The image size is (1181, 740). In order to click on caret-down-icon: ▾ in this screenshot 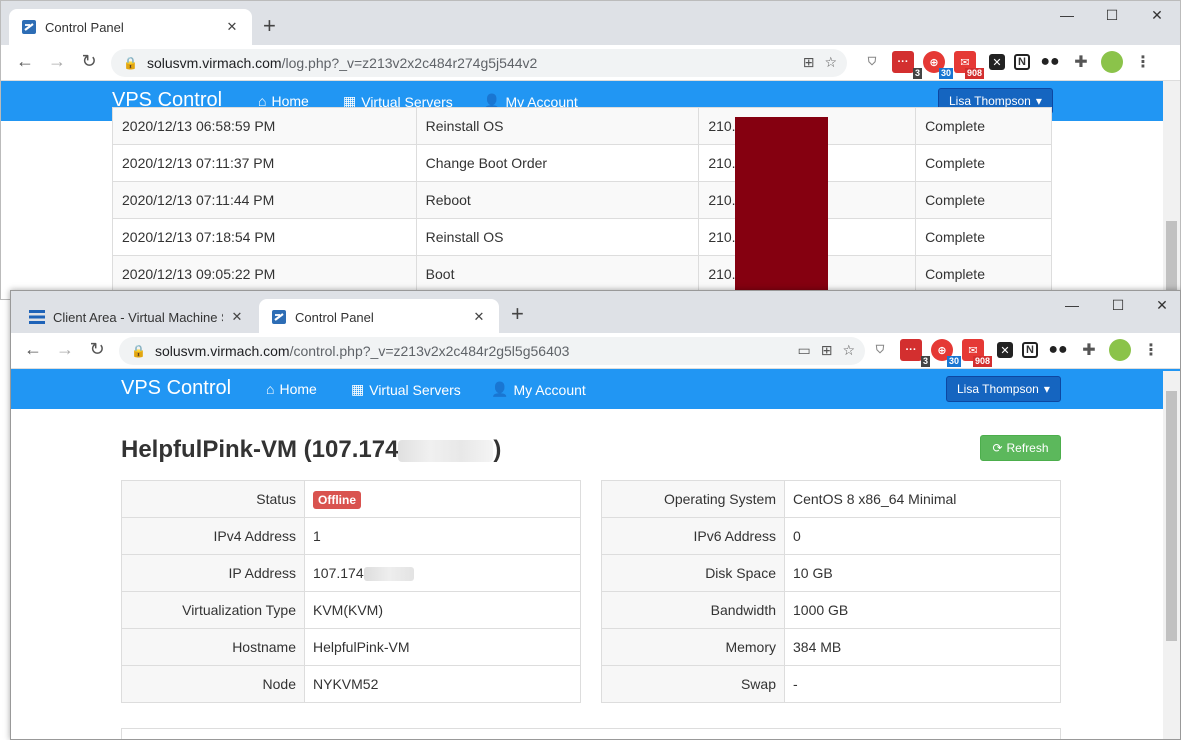, I will do `click(1046, 389)`.